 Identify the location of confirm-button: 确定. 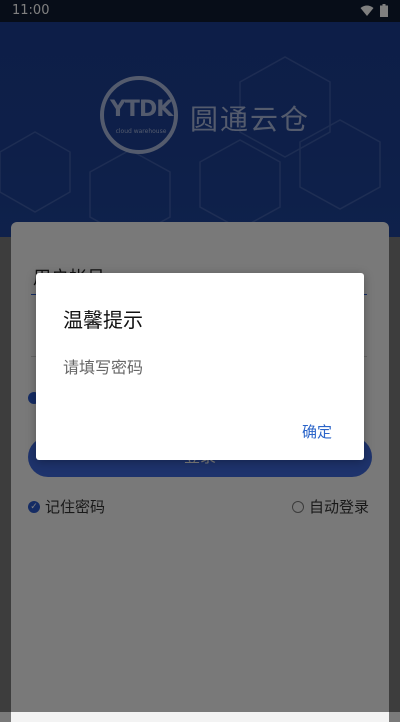
(317, 431).